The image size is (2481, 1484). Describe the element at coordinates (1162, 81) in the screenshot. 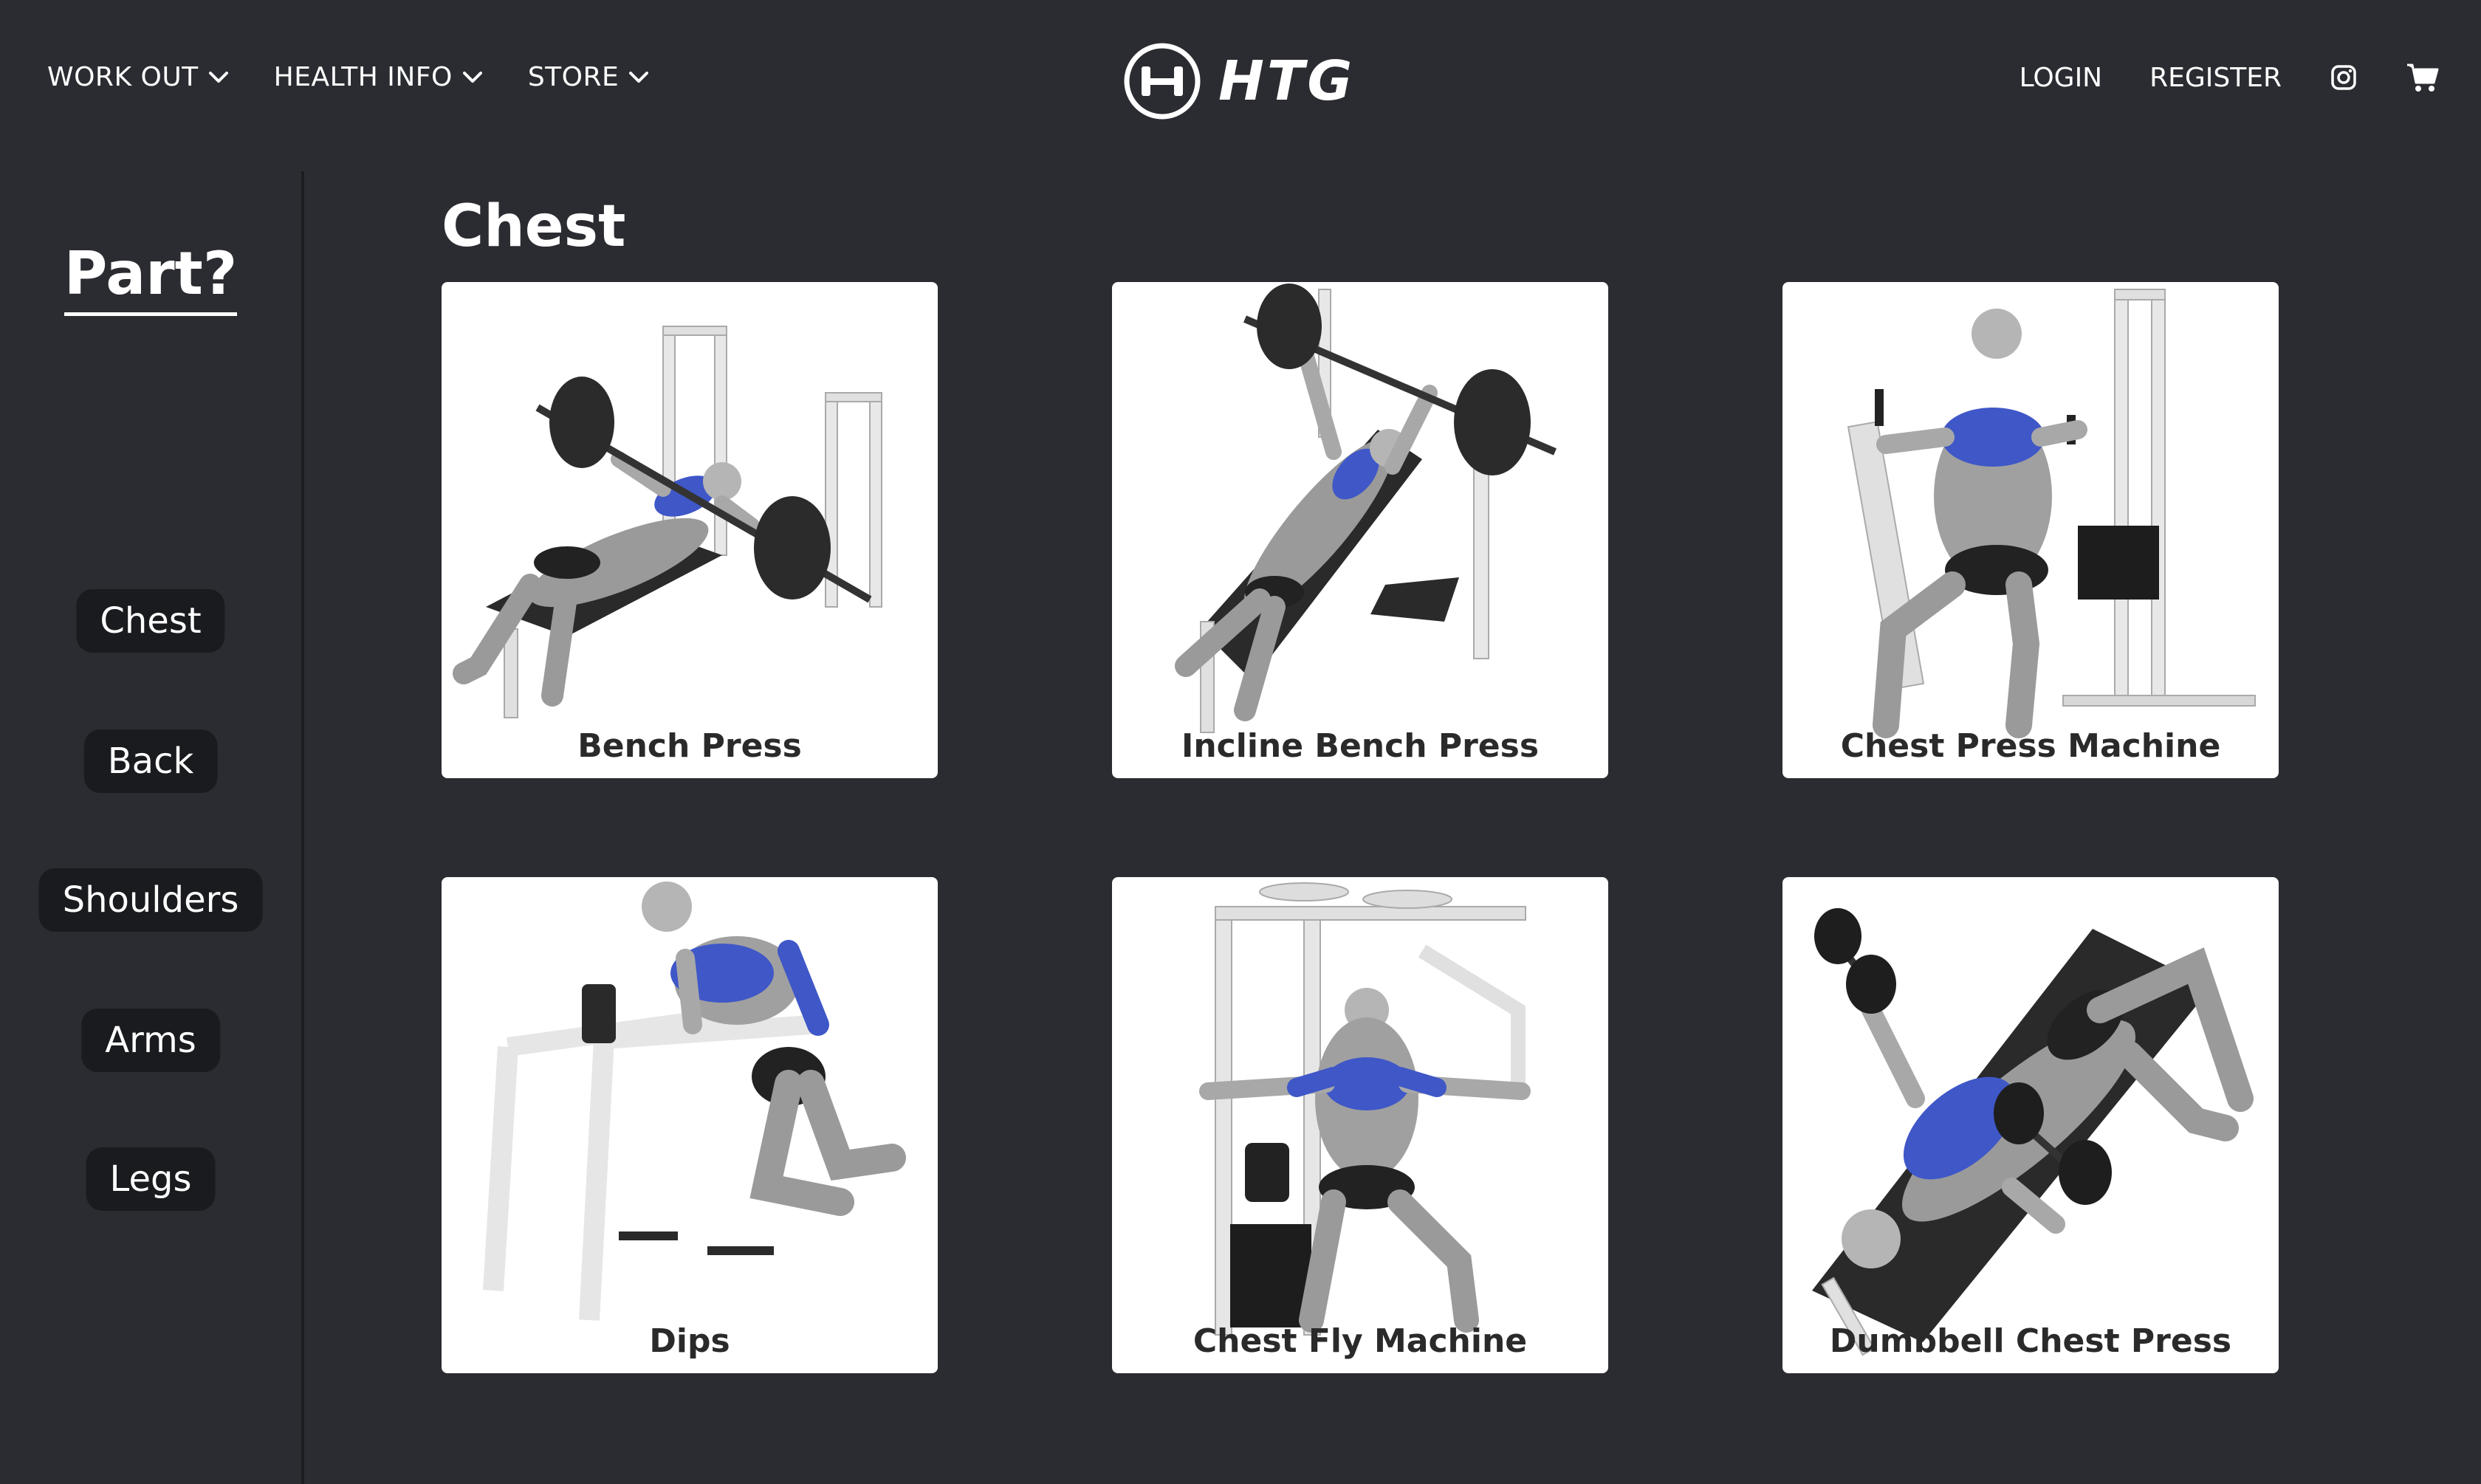

I see `dumbbell-logo-icon` at that location.